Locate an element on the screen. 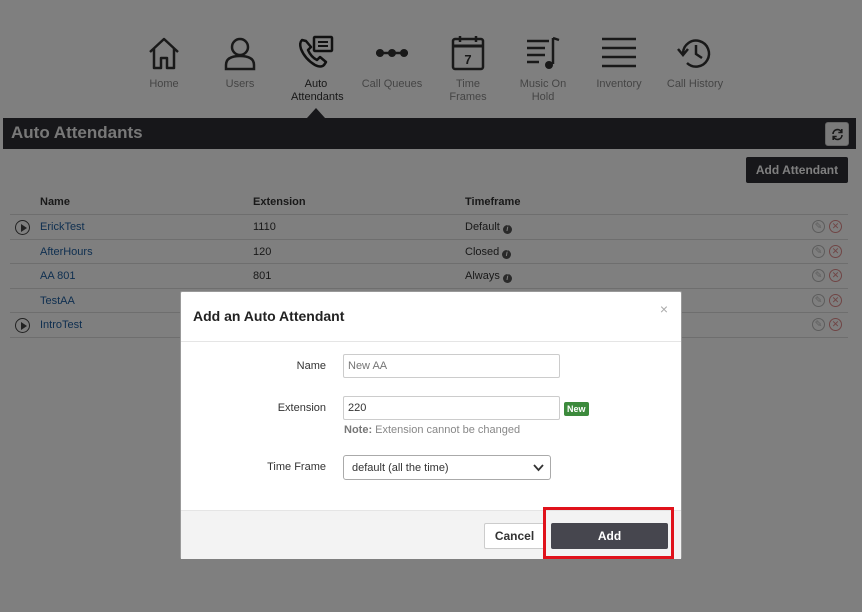  time-frame-selected-value: default (all the time) is located at coordinates (400, 468).